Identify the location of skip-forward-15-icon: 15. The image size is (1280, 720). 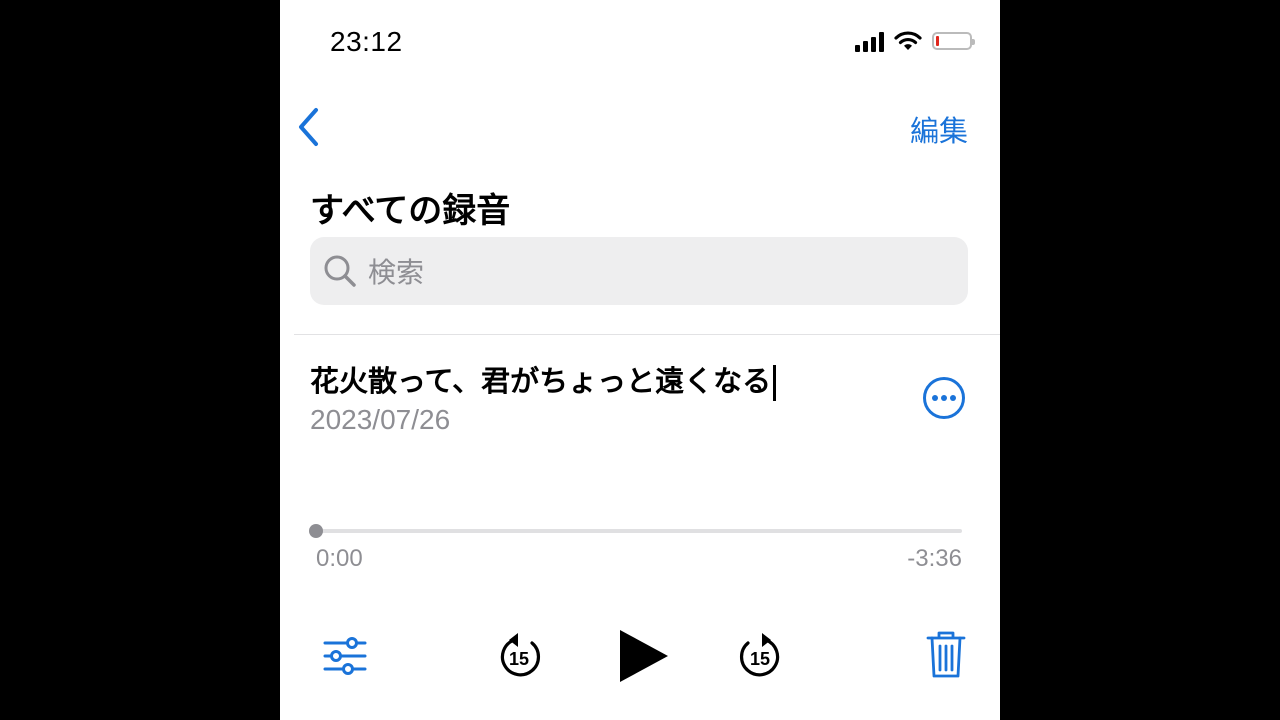
(760, 655).